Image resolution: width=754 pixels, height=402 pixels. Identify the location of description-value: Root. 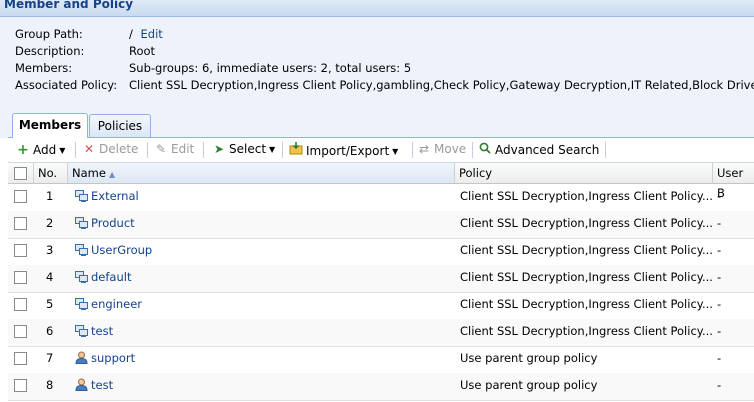
(142, 51).